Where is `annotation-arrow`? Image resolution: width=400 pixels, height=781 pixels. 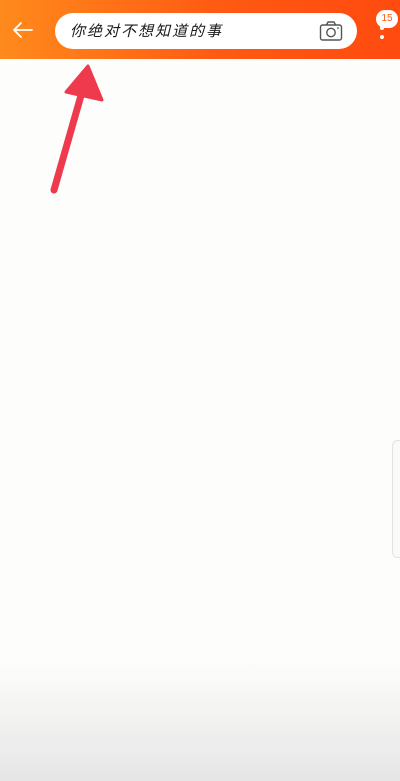
annotation-arrow is located at coordinates (77, 129).